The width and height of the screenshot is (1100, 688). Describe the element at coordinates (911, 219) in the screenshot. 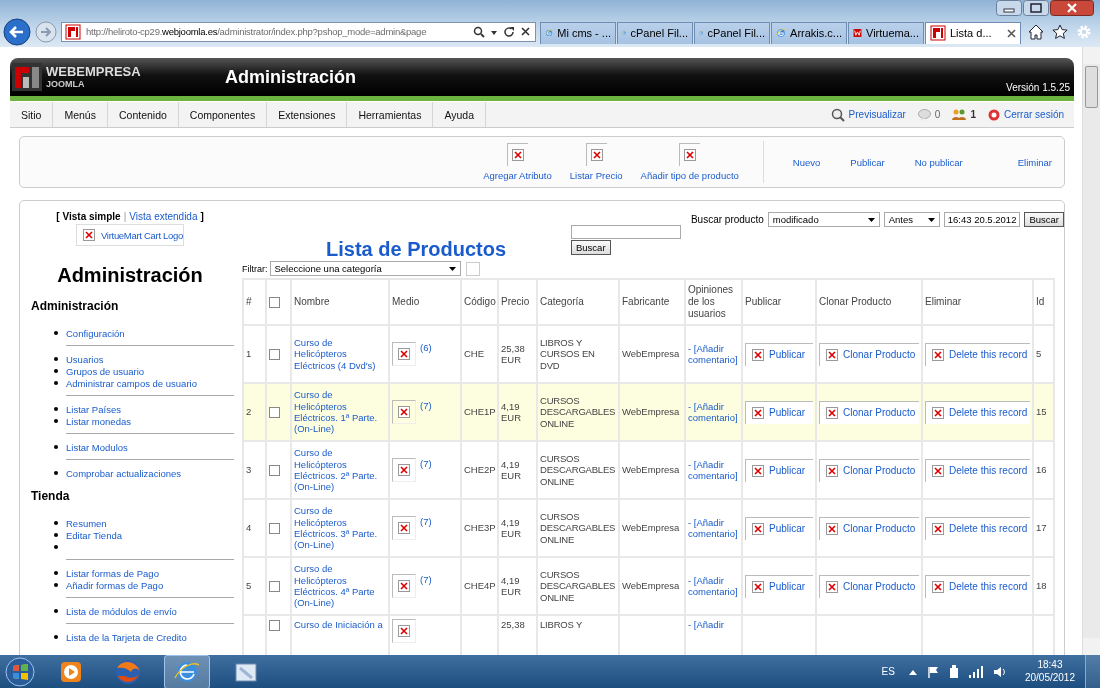

I see `direction-dropdown: Antes` at that location.